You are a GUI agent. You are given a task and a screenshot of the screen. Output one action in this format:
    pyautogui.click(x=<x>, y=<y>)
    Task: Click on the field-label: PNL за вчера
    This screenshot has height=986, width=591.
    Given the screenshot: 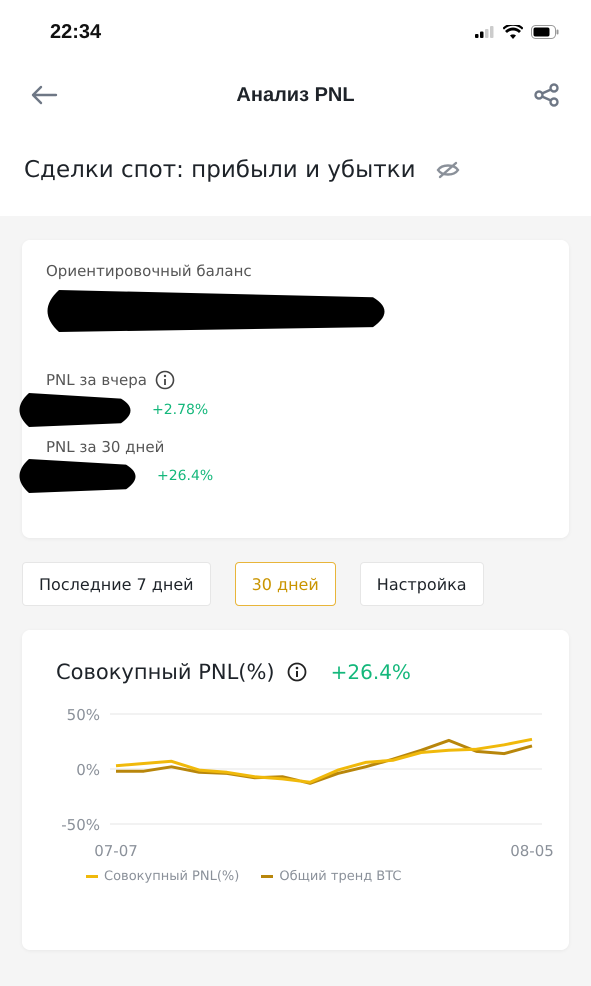 What is the action you would take?
    pyautogui.click(x=96, y=380)
    